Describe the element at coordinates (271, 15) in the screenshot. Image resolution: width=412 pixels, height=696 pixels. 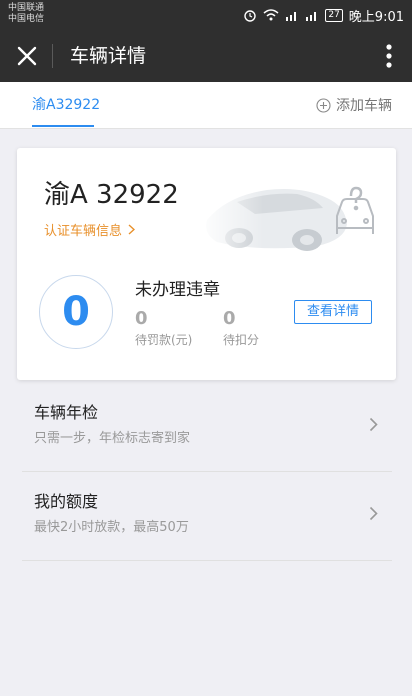
I see `wifi-icon` at that location.